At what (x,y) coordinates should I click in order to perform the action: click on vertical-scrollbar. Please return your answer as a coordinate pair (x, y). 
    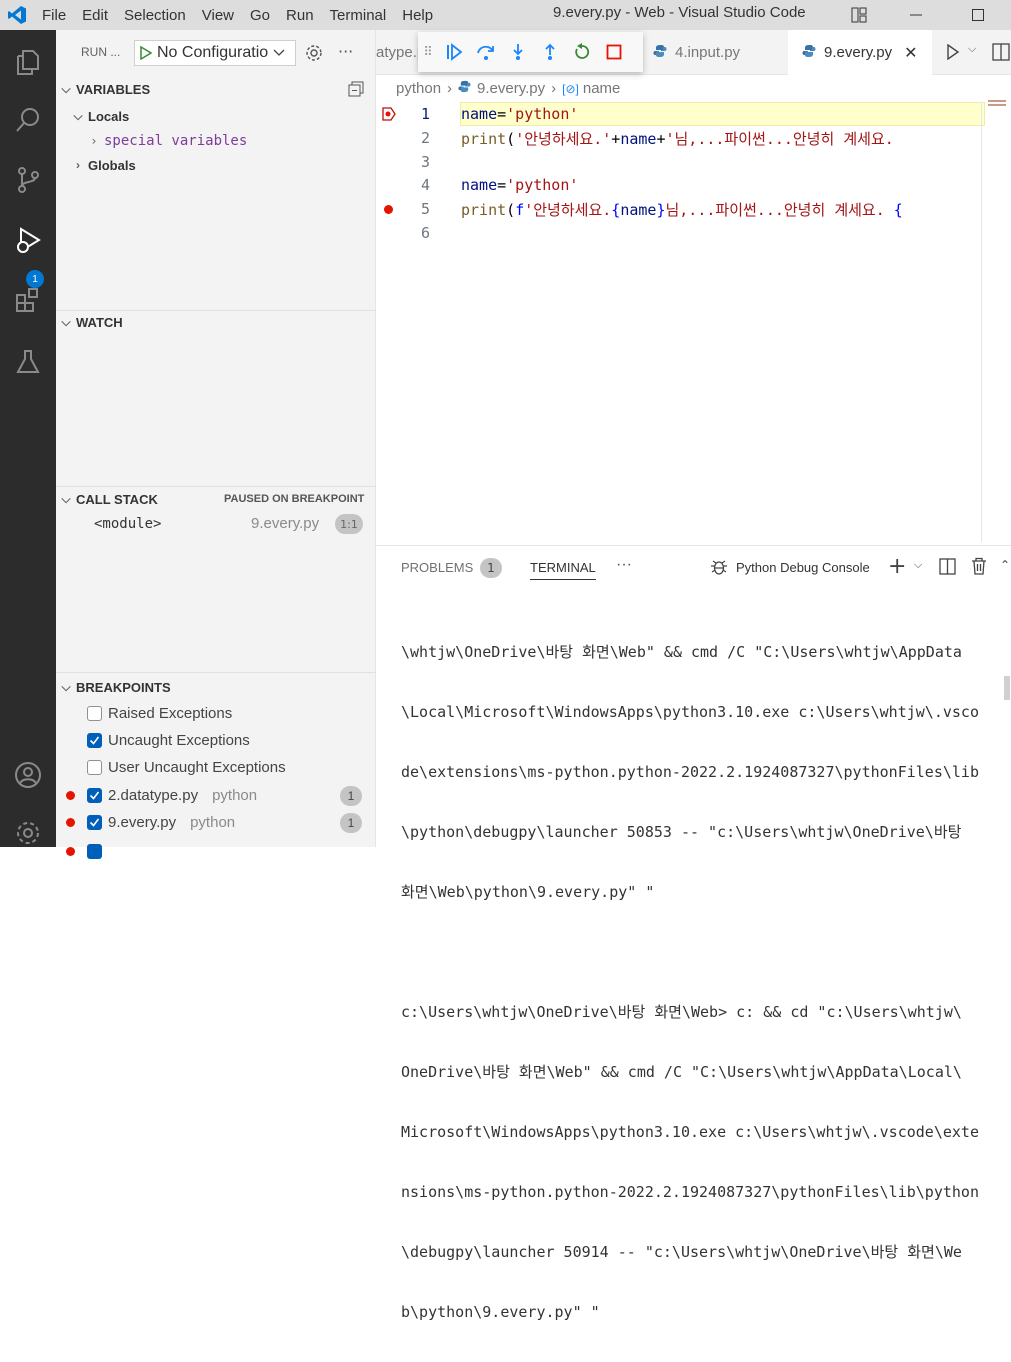
    Looking at the image, I should click on (981, 322).